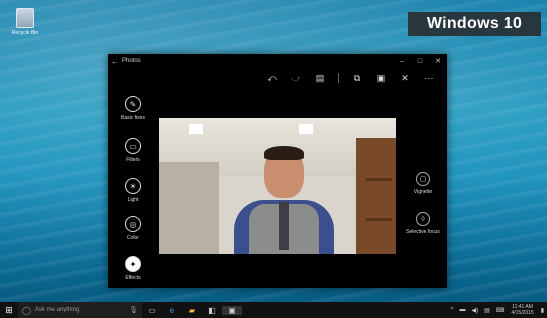  I want to click on system-tray: ^ ▬ ◀) ▤ ⌨ 11:41 AM 4/15/2015 ▮, so click(497, 310).